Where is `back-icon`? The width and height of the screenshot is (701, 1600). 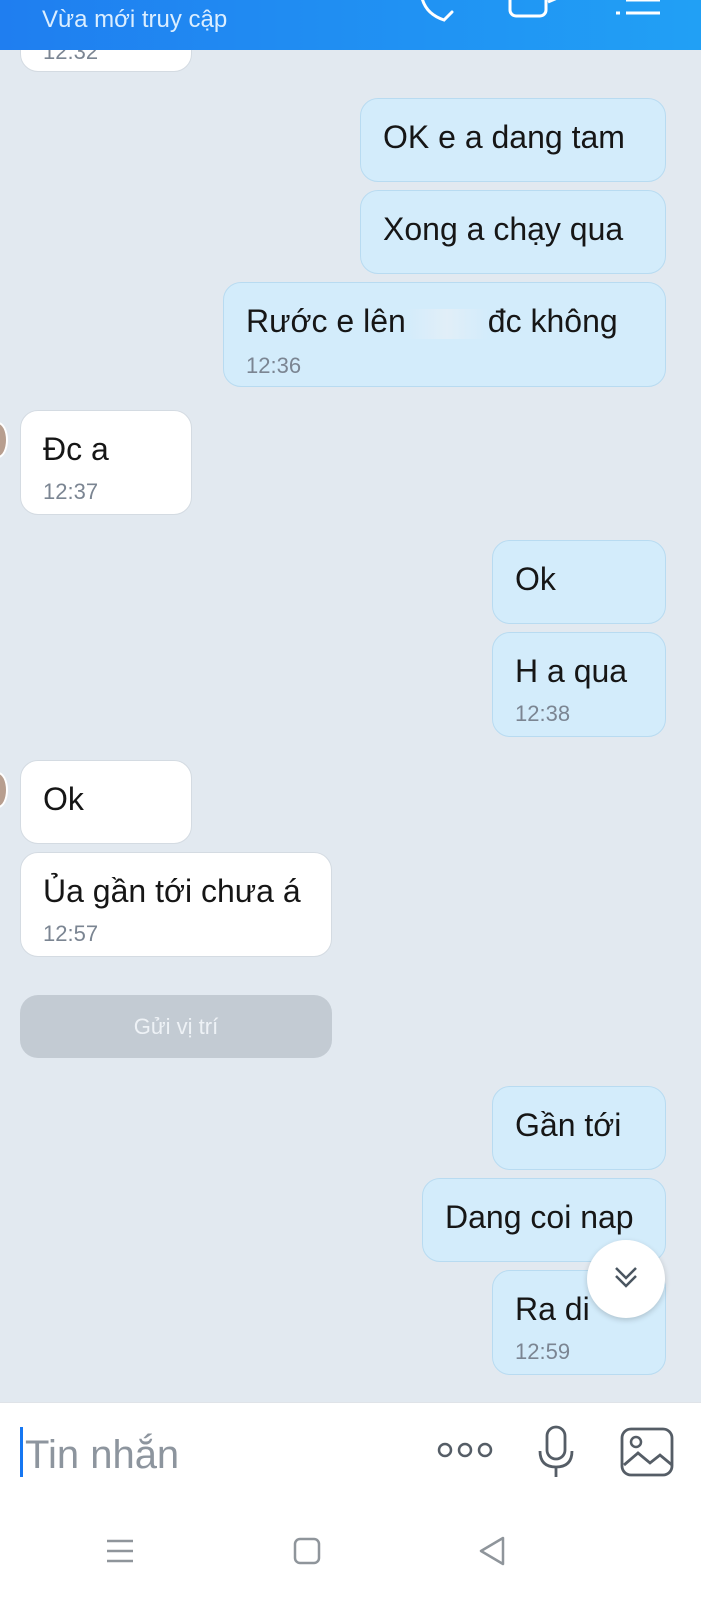 back-icon is located at coordinates (492, 1551).